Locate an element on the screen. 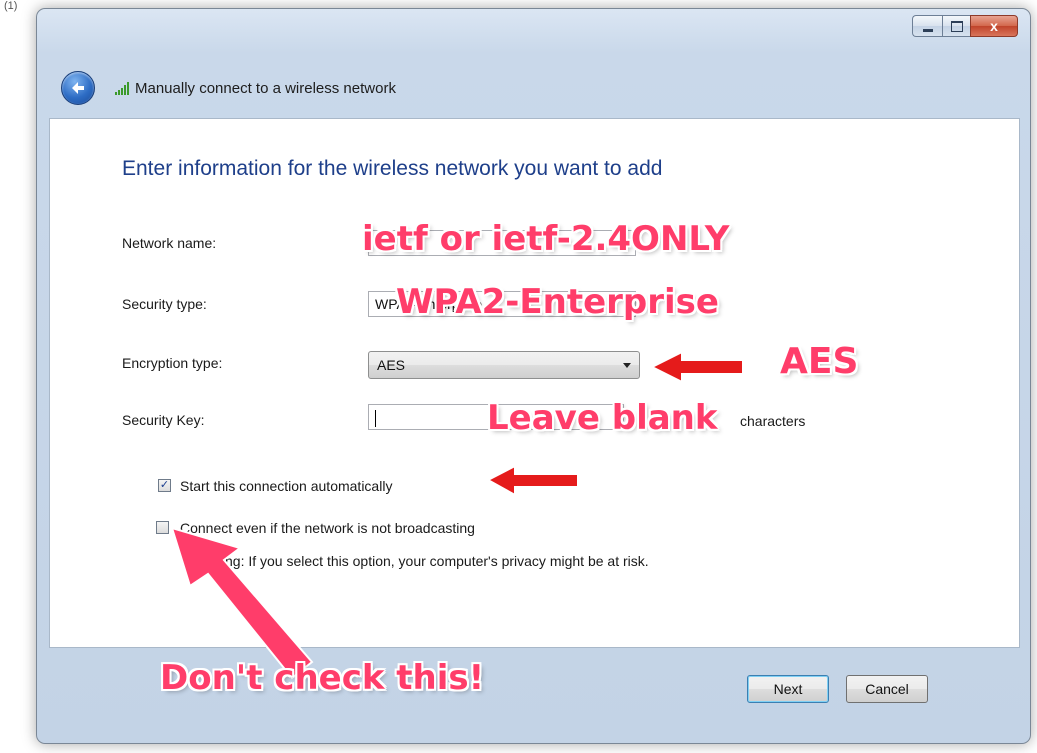 This screenshot has height=753, width=1037. arrow-icon-checkbox is located at coordinates (242, 603).